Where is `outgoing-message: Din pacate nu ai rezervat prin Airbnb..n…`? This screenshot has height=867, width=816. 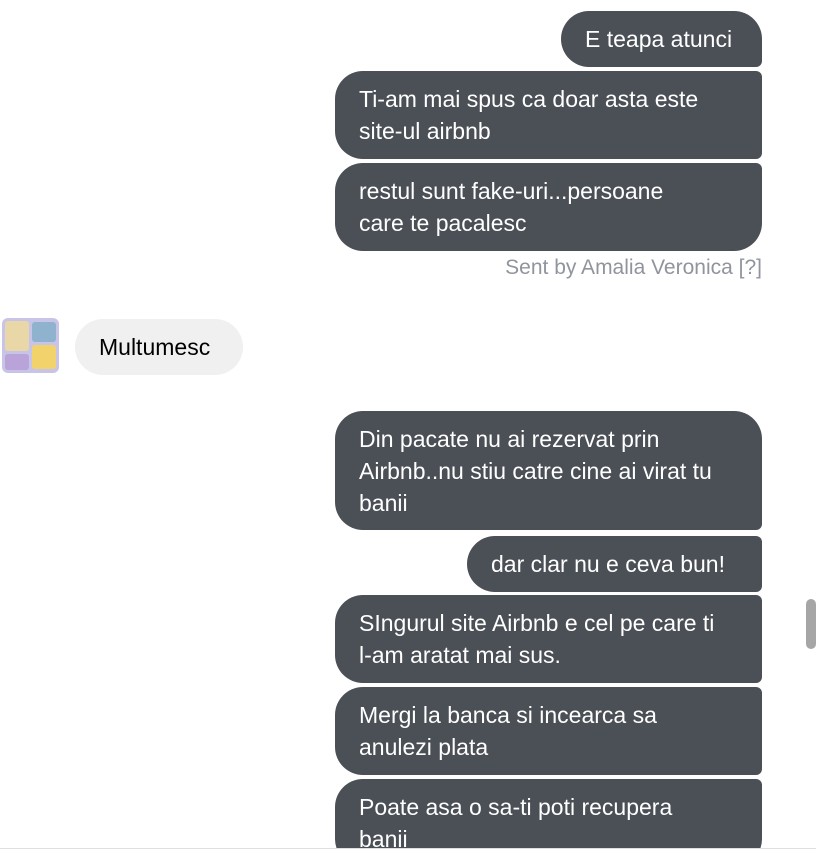 outgoing-message: Din pacate nu ai rezervat prin Airbnb..n… is located at coordinates (548, 470).